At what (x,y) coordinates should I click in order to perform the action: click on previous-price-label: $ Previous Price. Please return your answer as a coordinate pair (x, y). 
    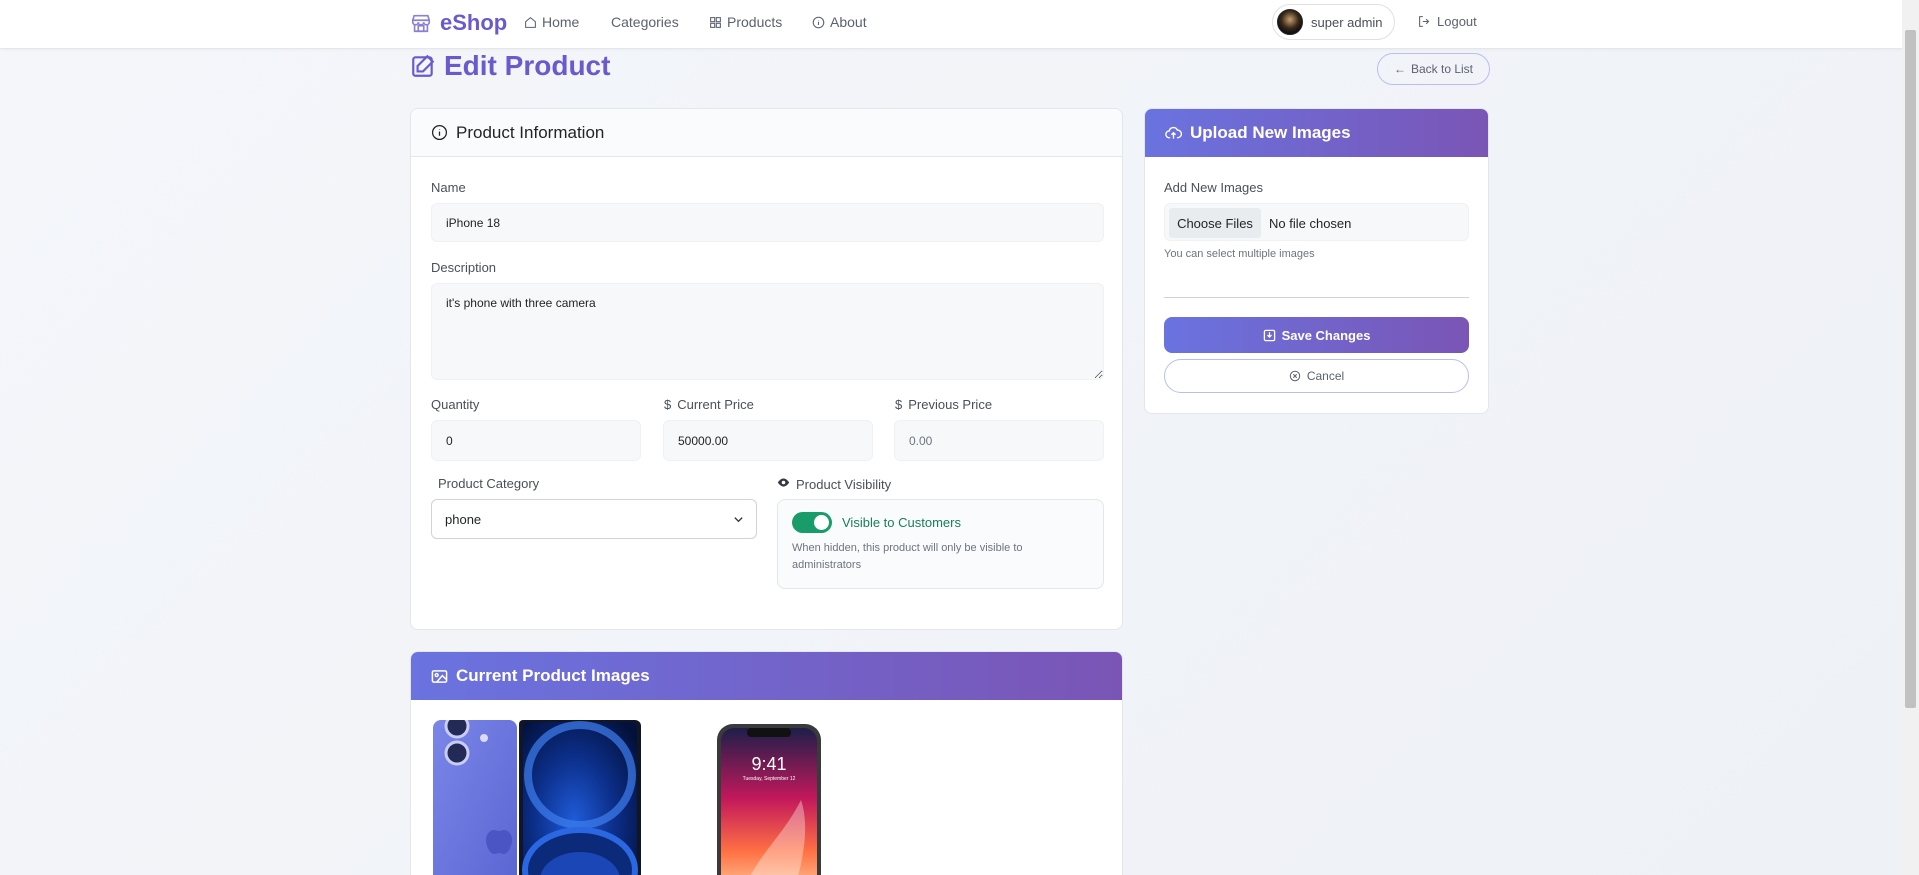
    Looking at the image, I should click on (944, 404).